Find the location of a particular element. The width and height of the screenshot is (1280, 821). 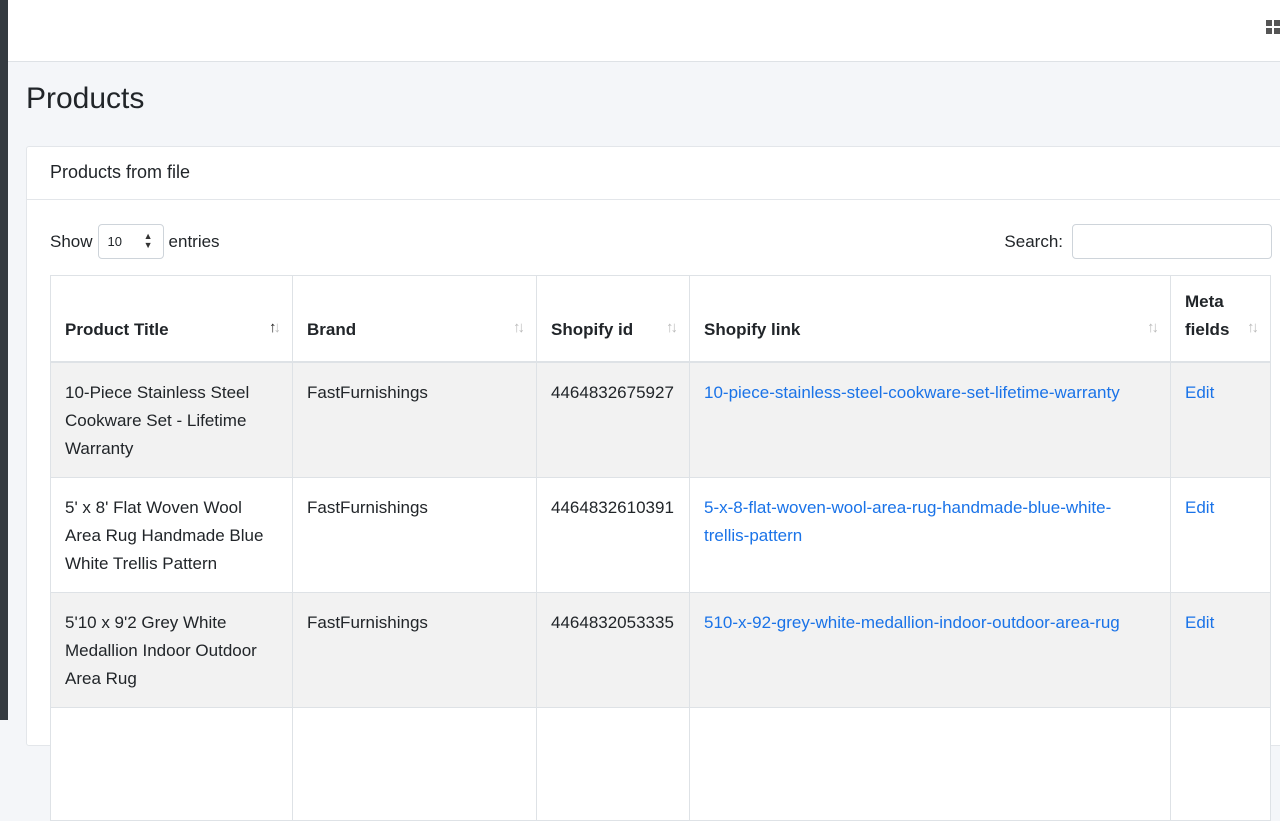

top-navbar is located at coordinates (644, 31).